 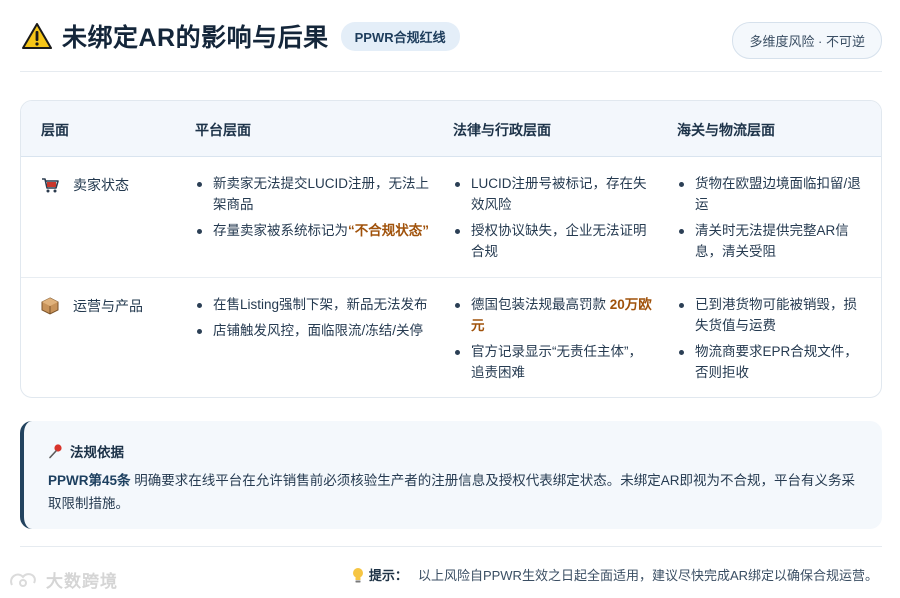 I want to click on watermark-logo: 大数跨境, so click(x=63, y=579).